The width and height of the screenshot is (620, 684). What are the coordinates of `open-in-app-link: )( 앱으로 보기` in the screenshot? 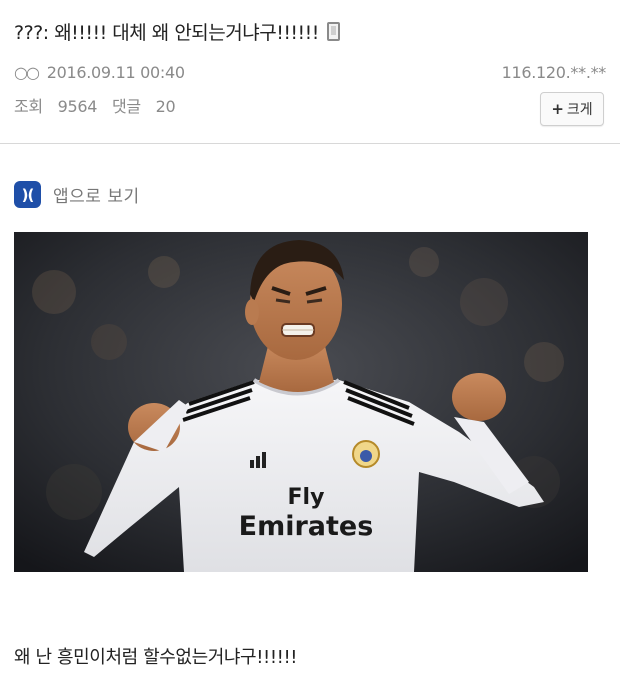 It's located at (77, 194).